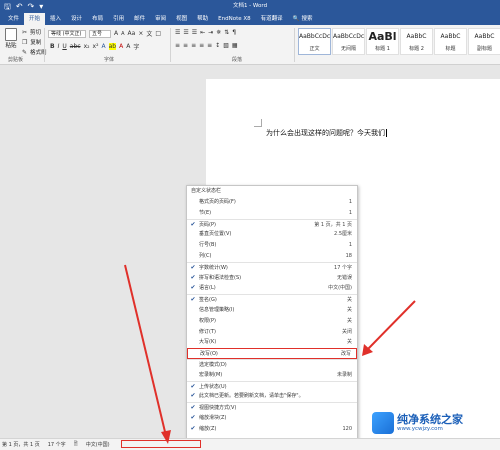  What do you see at coordinates (272, 213) in the screenshot?
I see `menu-item: 节(E) 1` at bounding box center [272, 213].